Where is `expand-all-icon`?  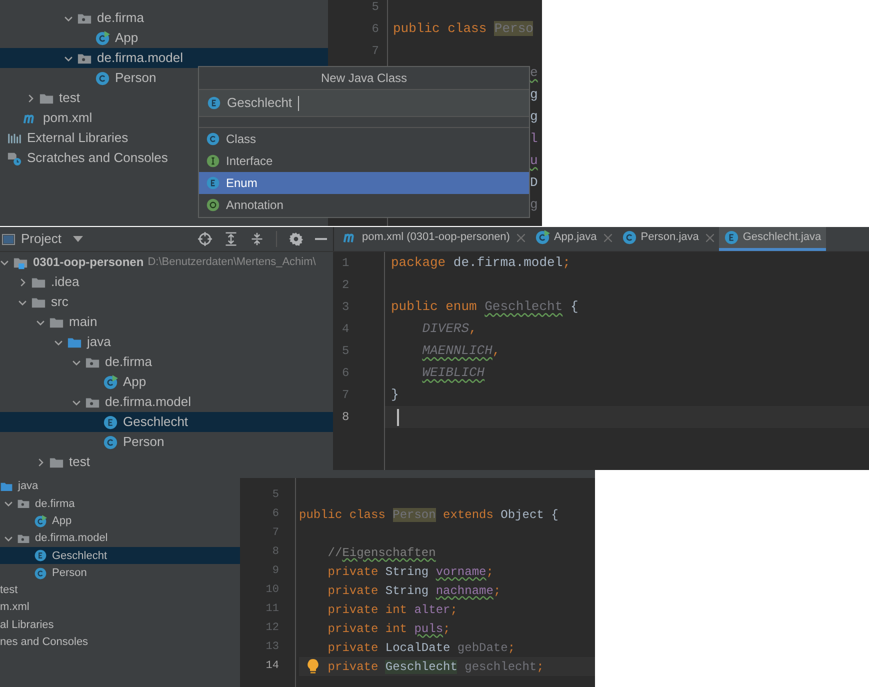 expand-all-icon is located at coordinates (231, 239).